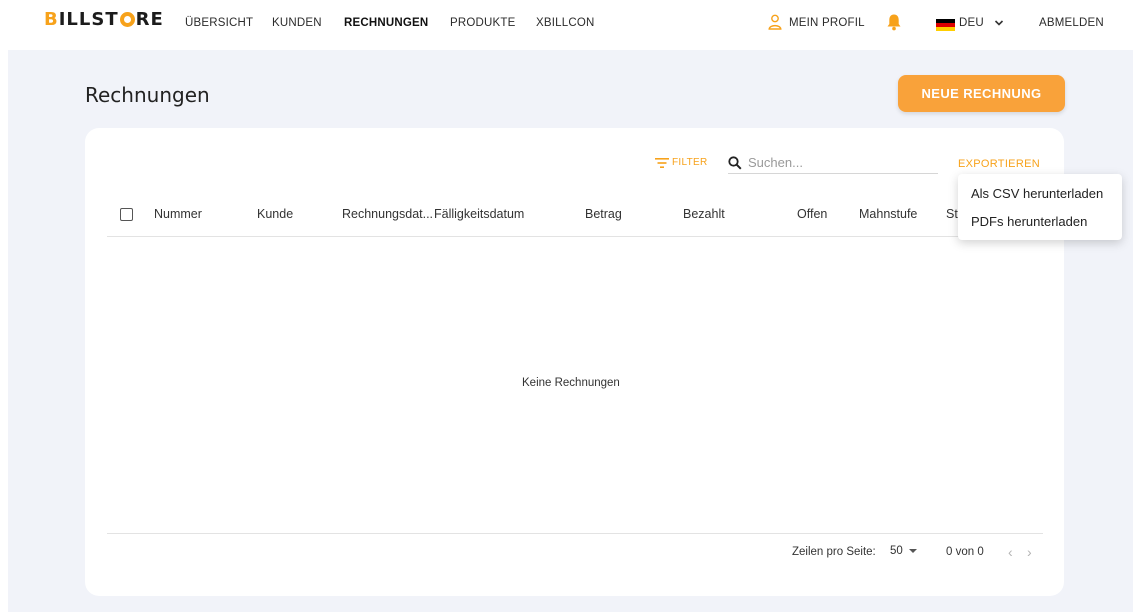  I want to click on pagination-range: 0 von 0, so click(965, 552).